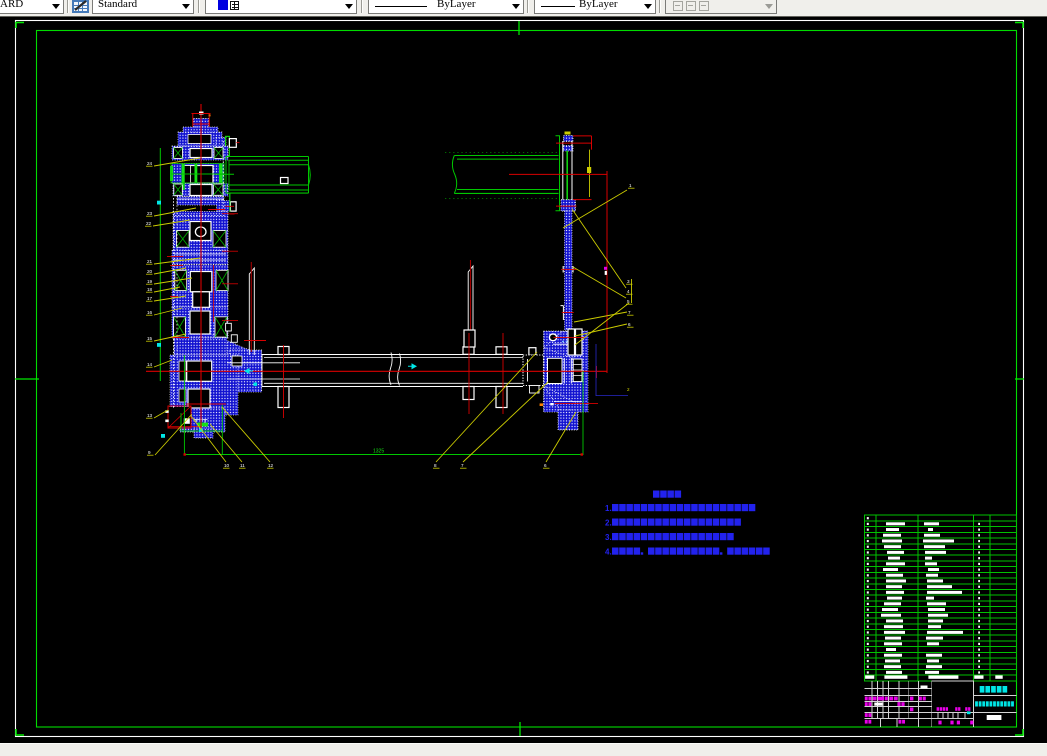 This screenshot has height=756, width=1047. What do you see at coordinates (628, 281) in the screenshot?
I see `svg-text: 3` at bounding box center [628, 281].